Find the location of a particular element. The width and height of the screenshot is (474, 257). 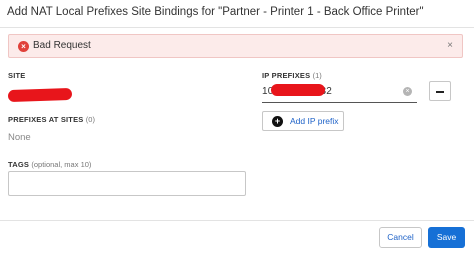

minus-icon is located at coordinates (440, 92).